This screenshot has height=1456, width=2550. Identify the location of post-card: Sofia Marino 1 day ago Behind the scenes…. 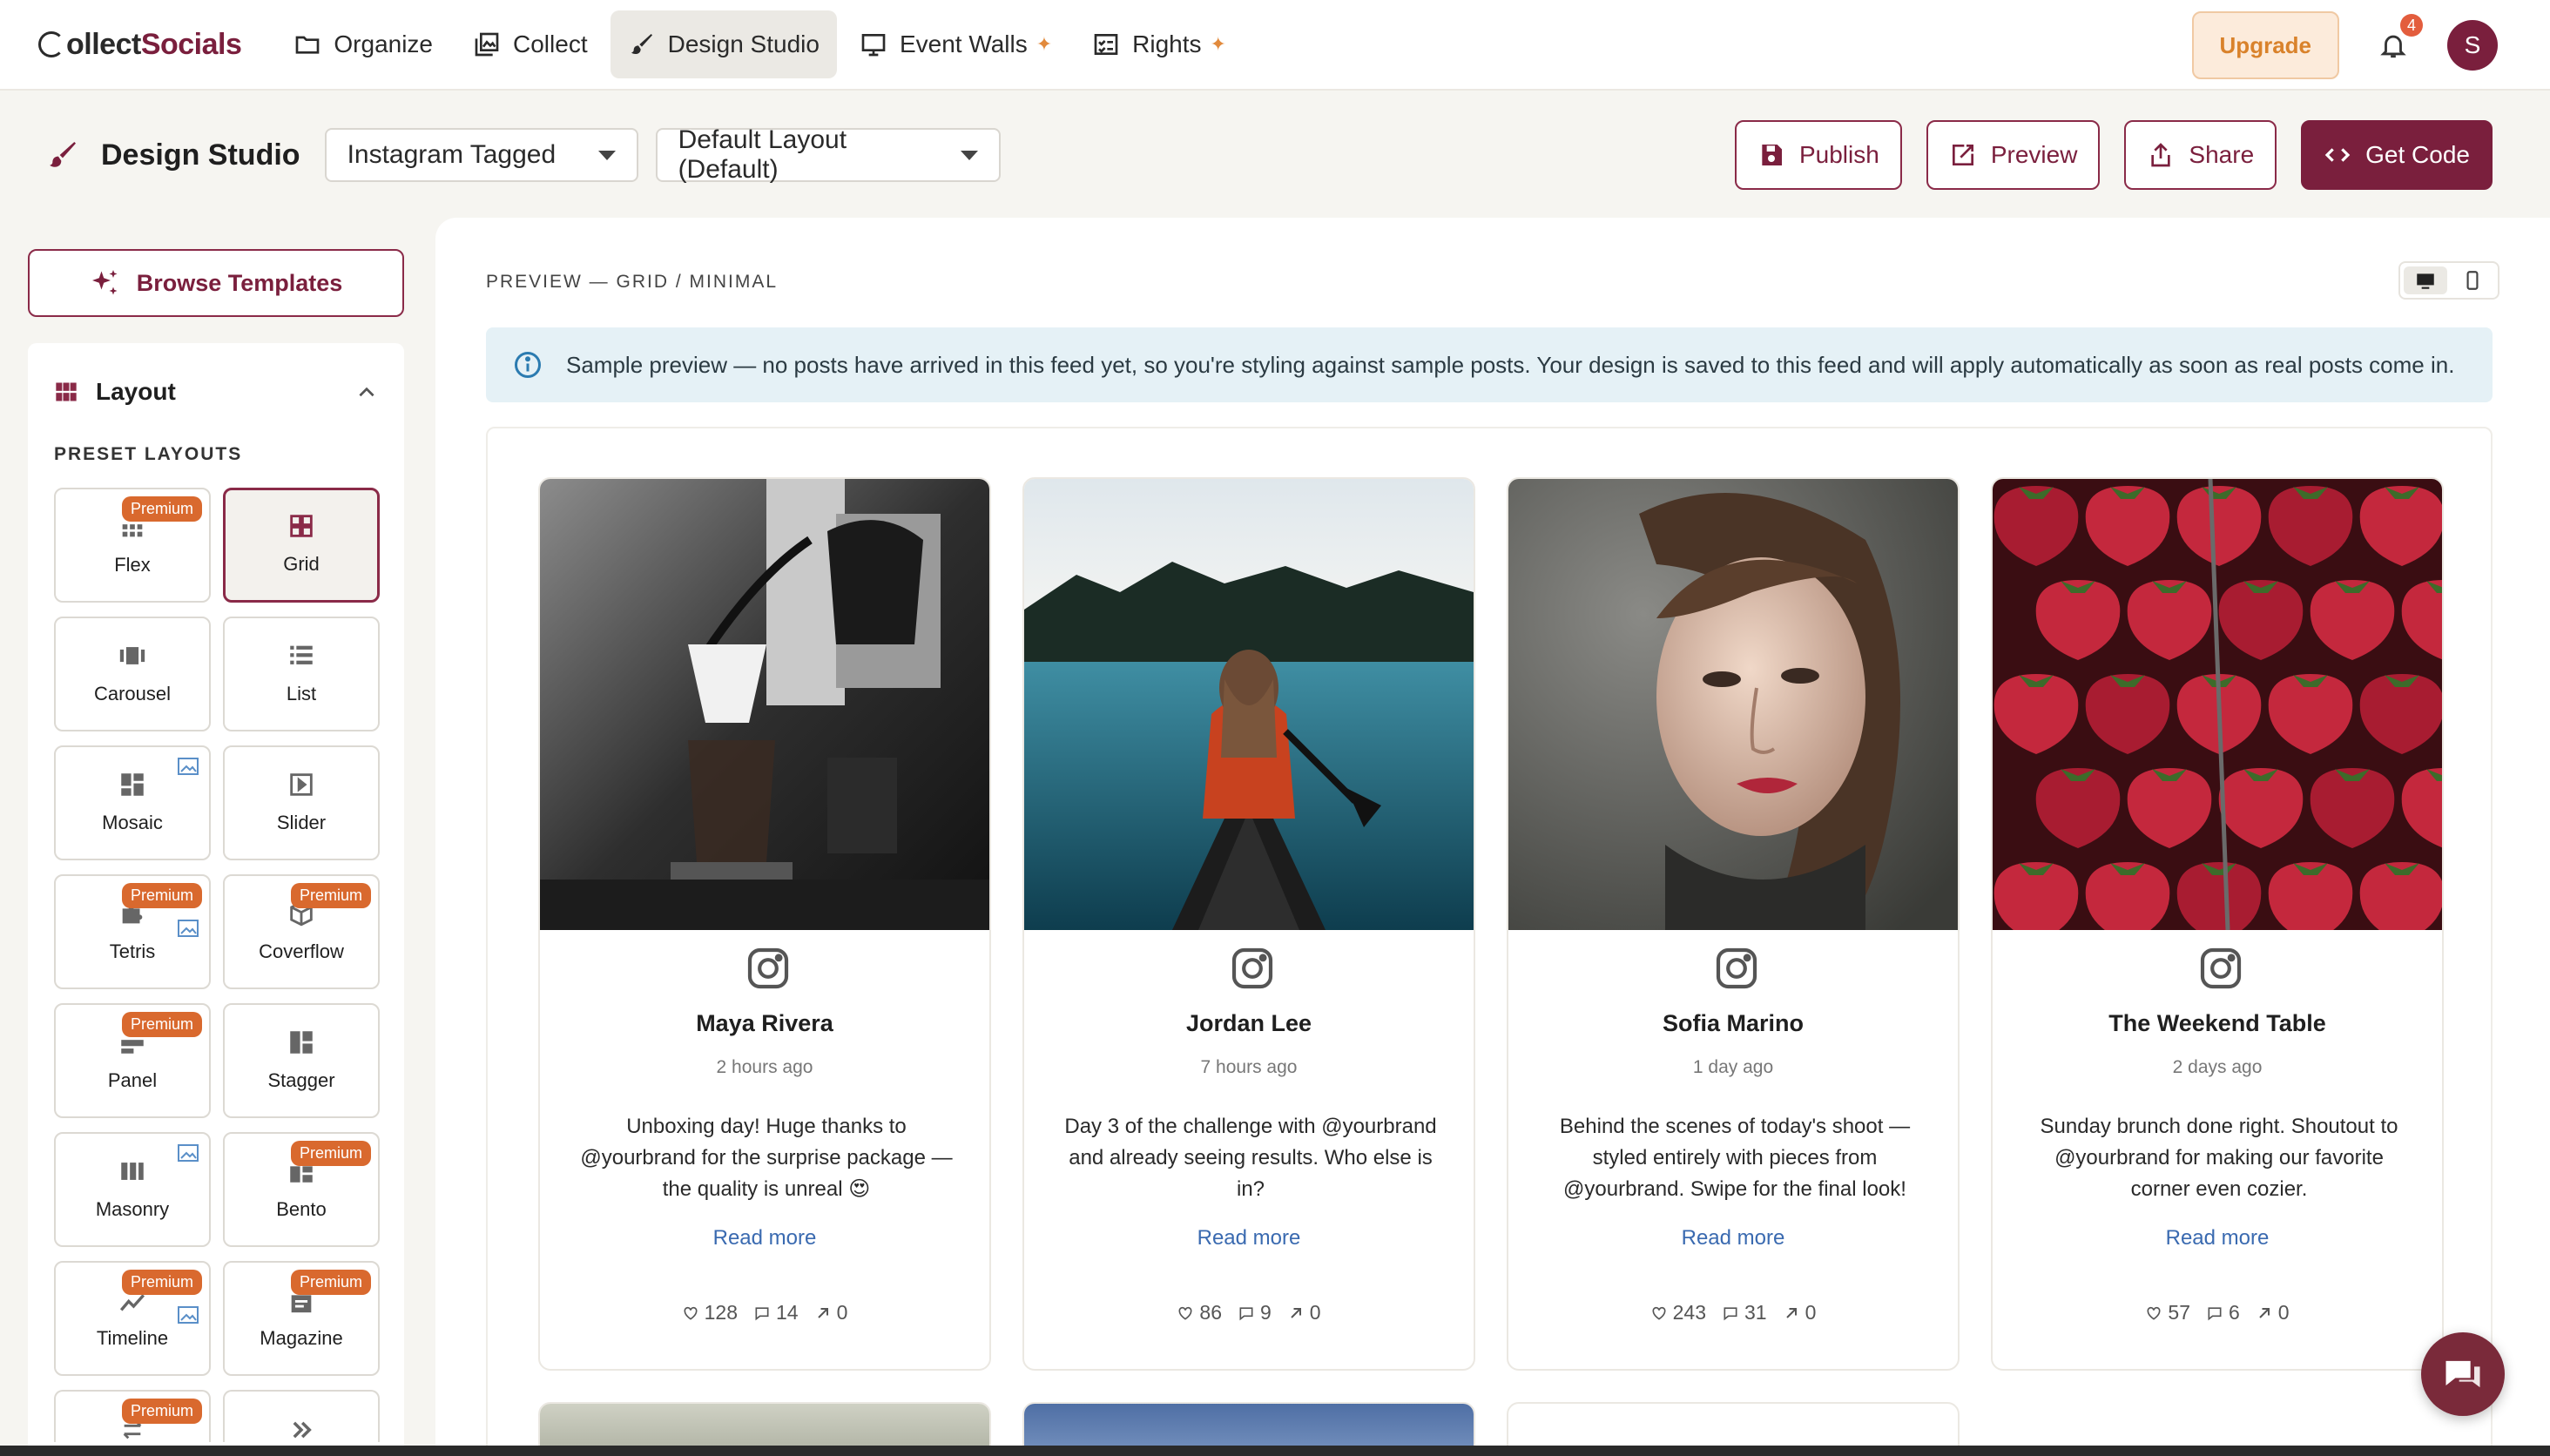
(1734, 924).